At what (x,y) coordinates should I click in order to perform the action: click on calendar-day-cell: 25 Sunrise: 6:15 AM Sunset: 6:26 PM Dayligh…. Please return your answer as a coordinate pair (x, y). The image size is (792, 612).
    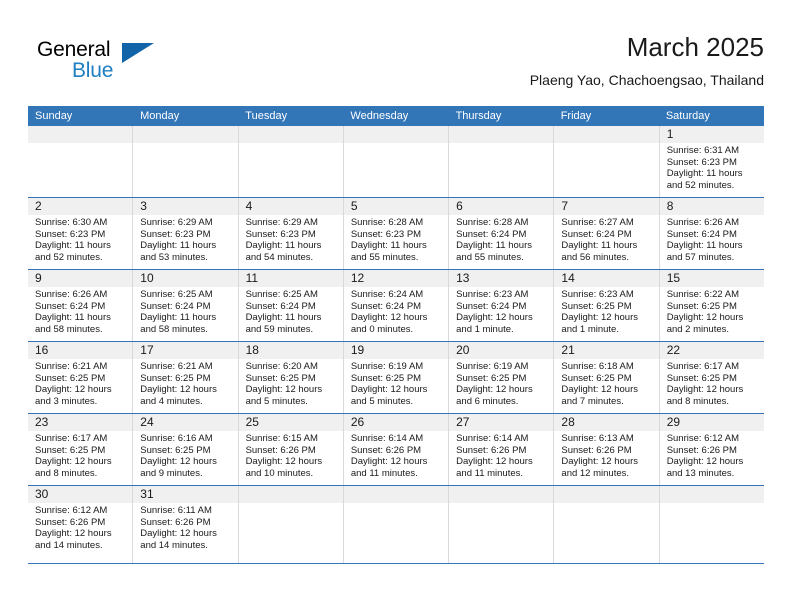
    Looking at the image, I should click on (290, 449).